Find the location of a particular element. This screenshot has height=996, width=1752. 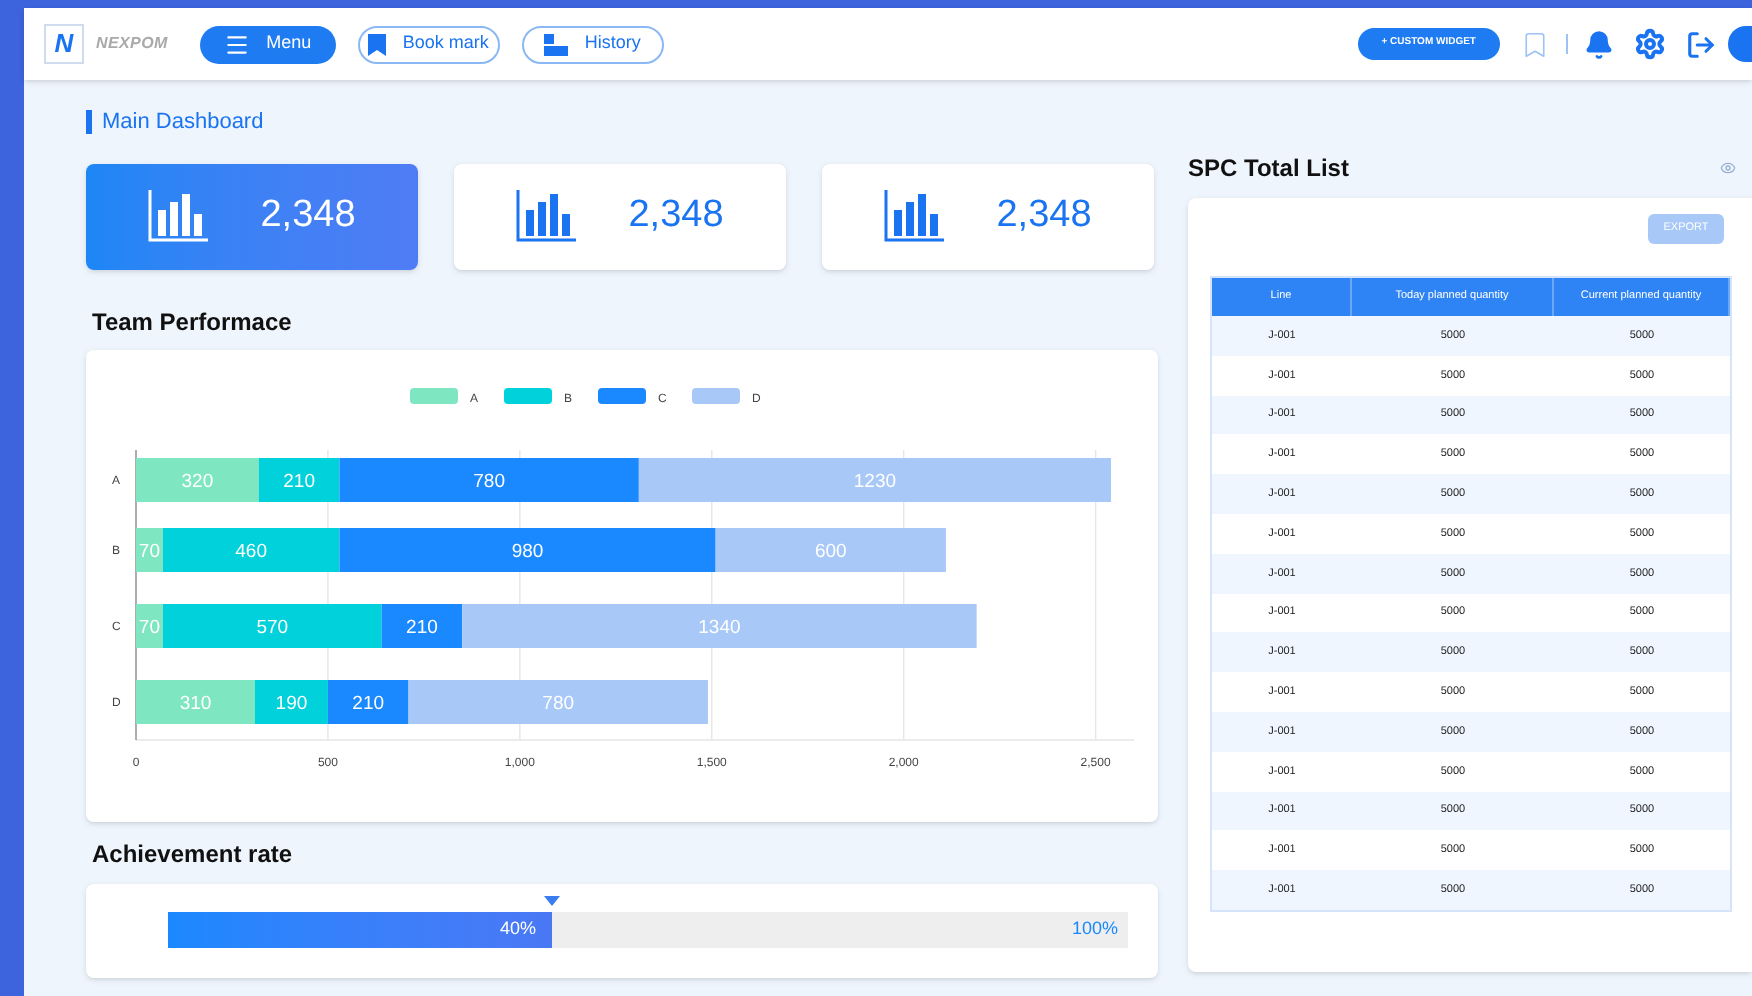

nav-button: Book mark is located at coordinates (428, 44).